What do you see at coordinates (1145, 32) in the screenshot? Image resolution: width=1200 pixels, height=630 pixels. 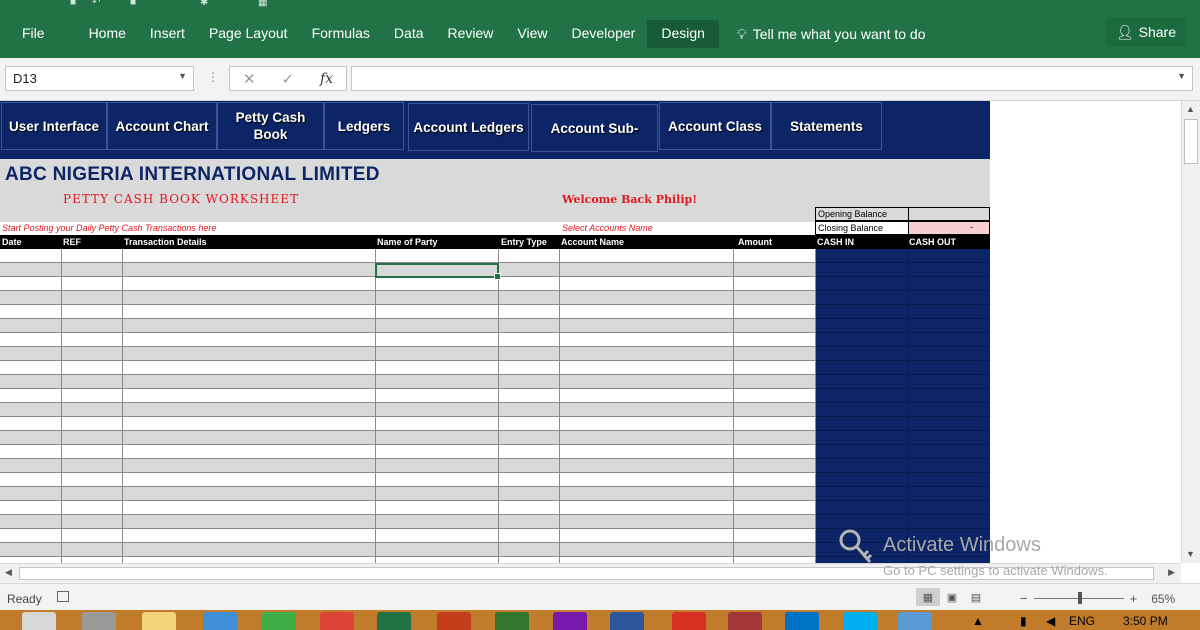 I see `share-button: 👤︎ Share` at bounding box center [1145, 32].